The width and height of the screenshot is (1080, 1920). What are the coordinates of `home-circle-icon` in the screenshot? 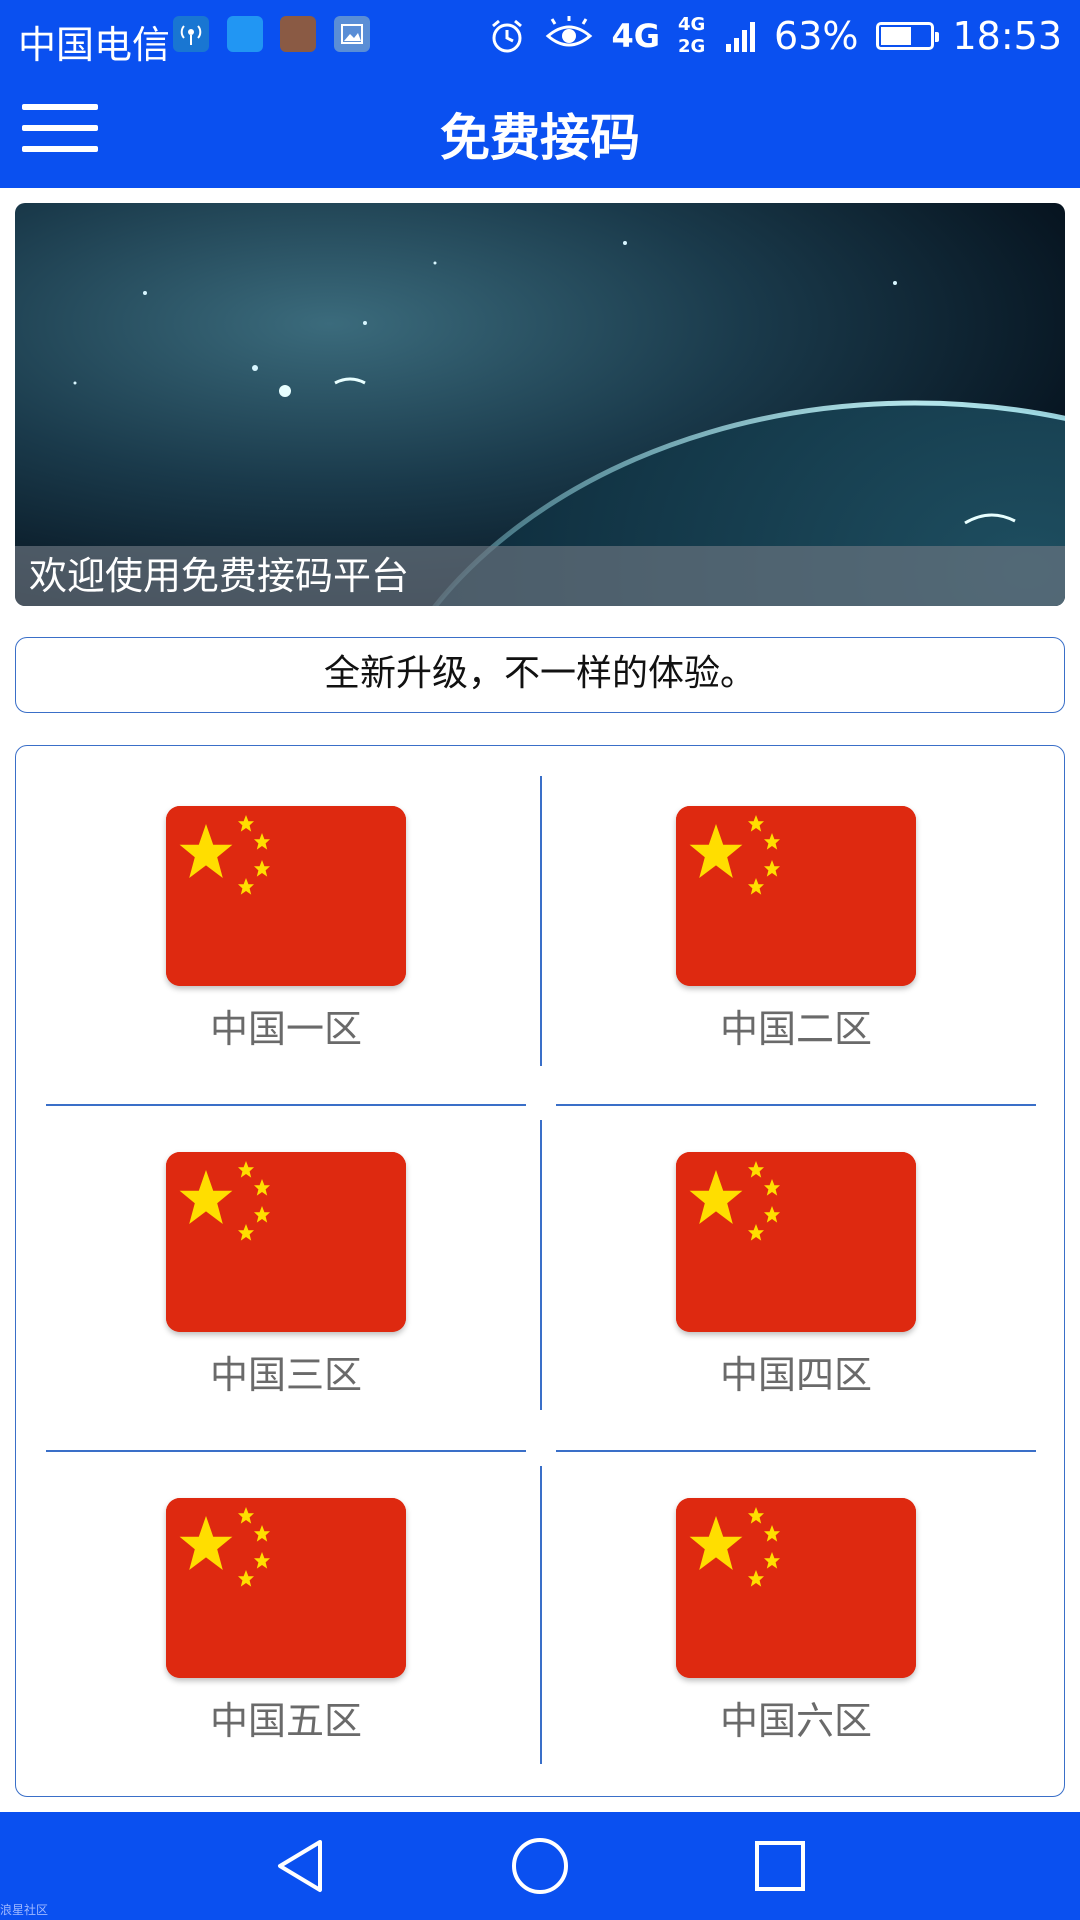 It's located at (540, 1866).